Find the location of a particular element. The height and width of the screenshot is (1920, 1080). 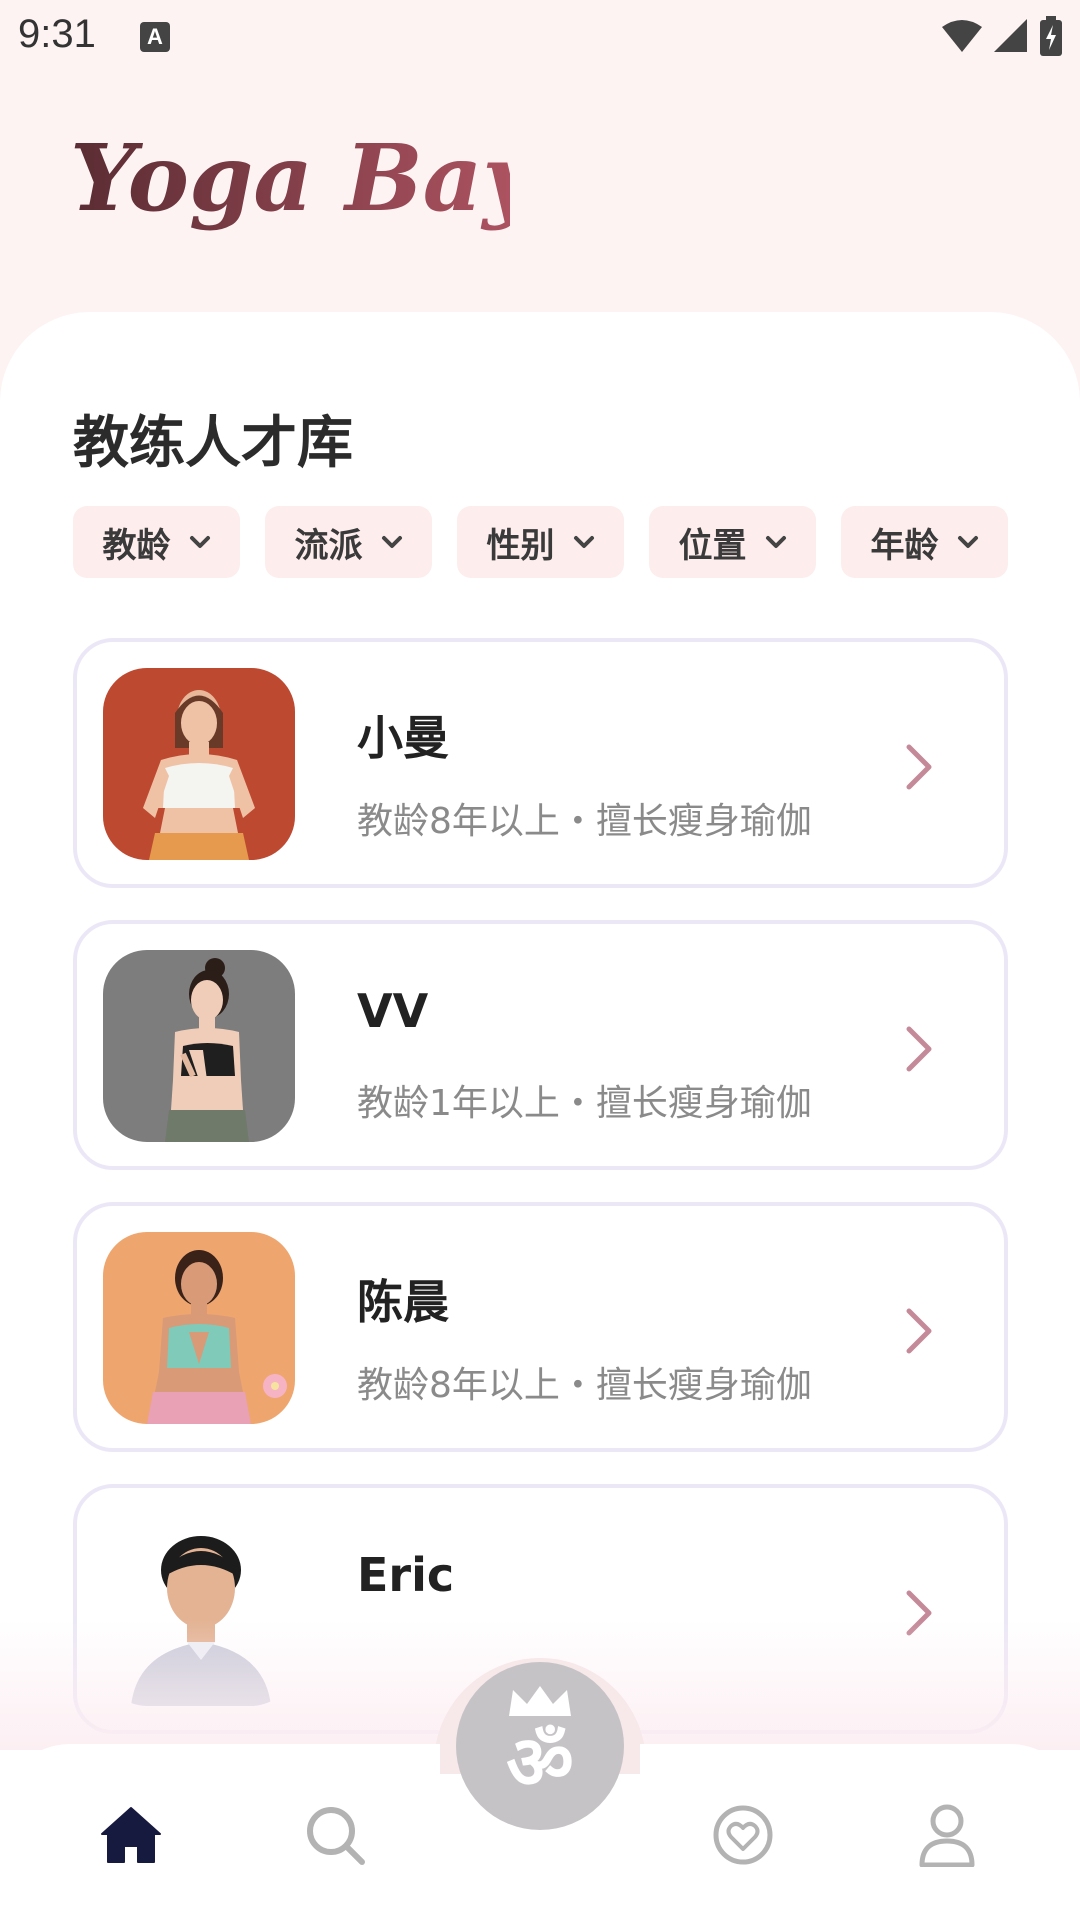

logo-text: Yoga Bay is located at coordinates (290, 178).